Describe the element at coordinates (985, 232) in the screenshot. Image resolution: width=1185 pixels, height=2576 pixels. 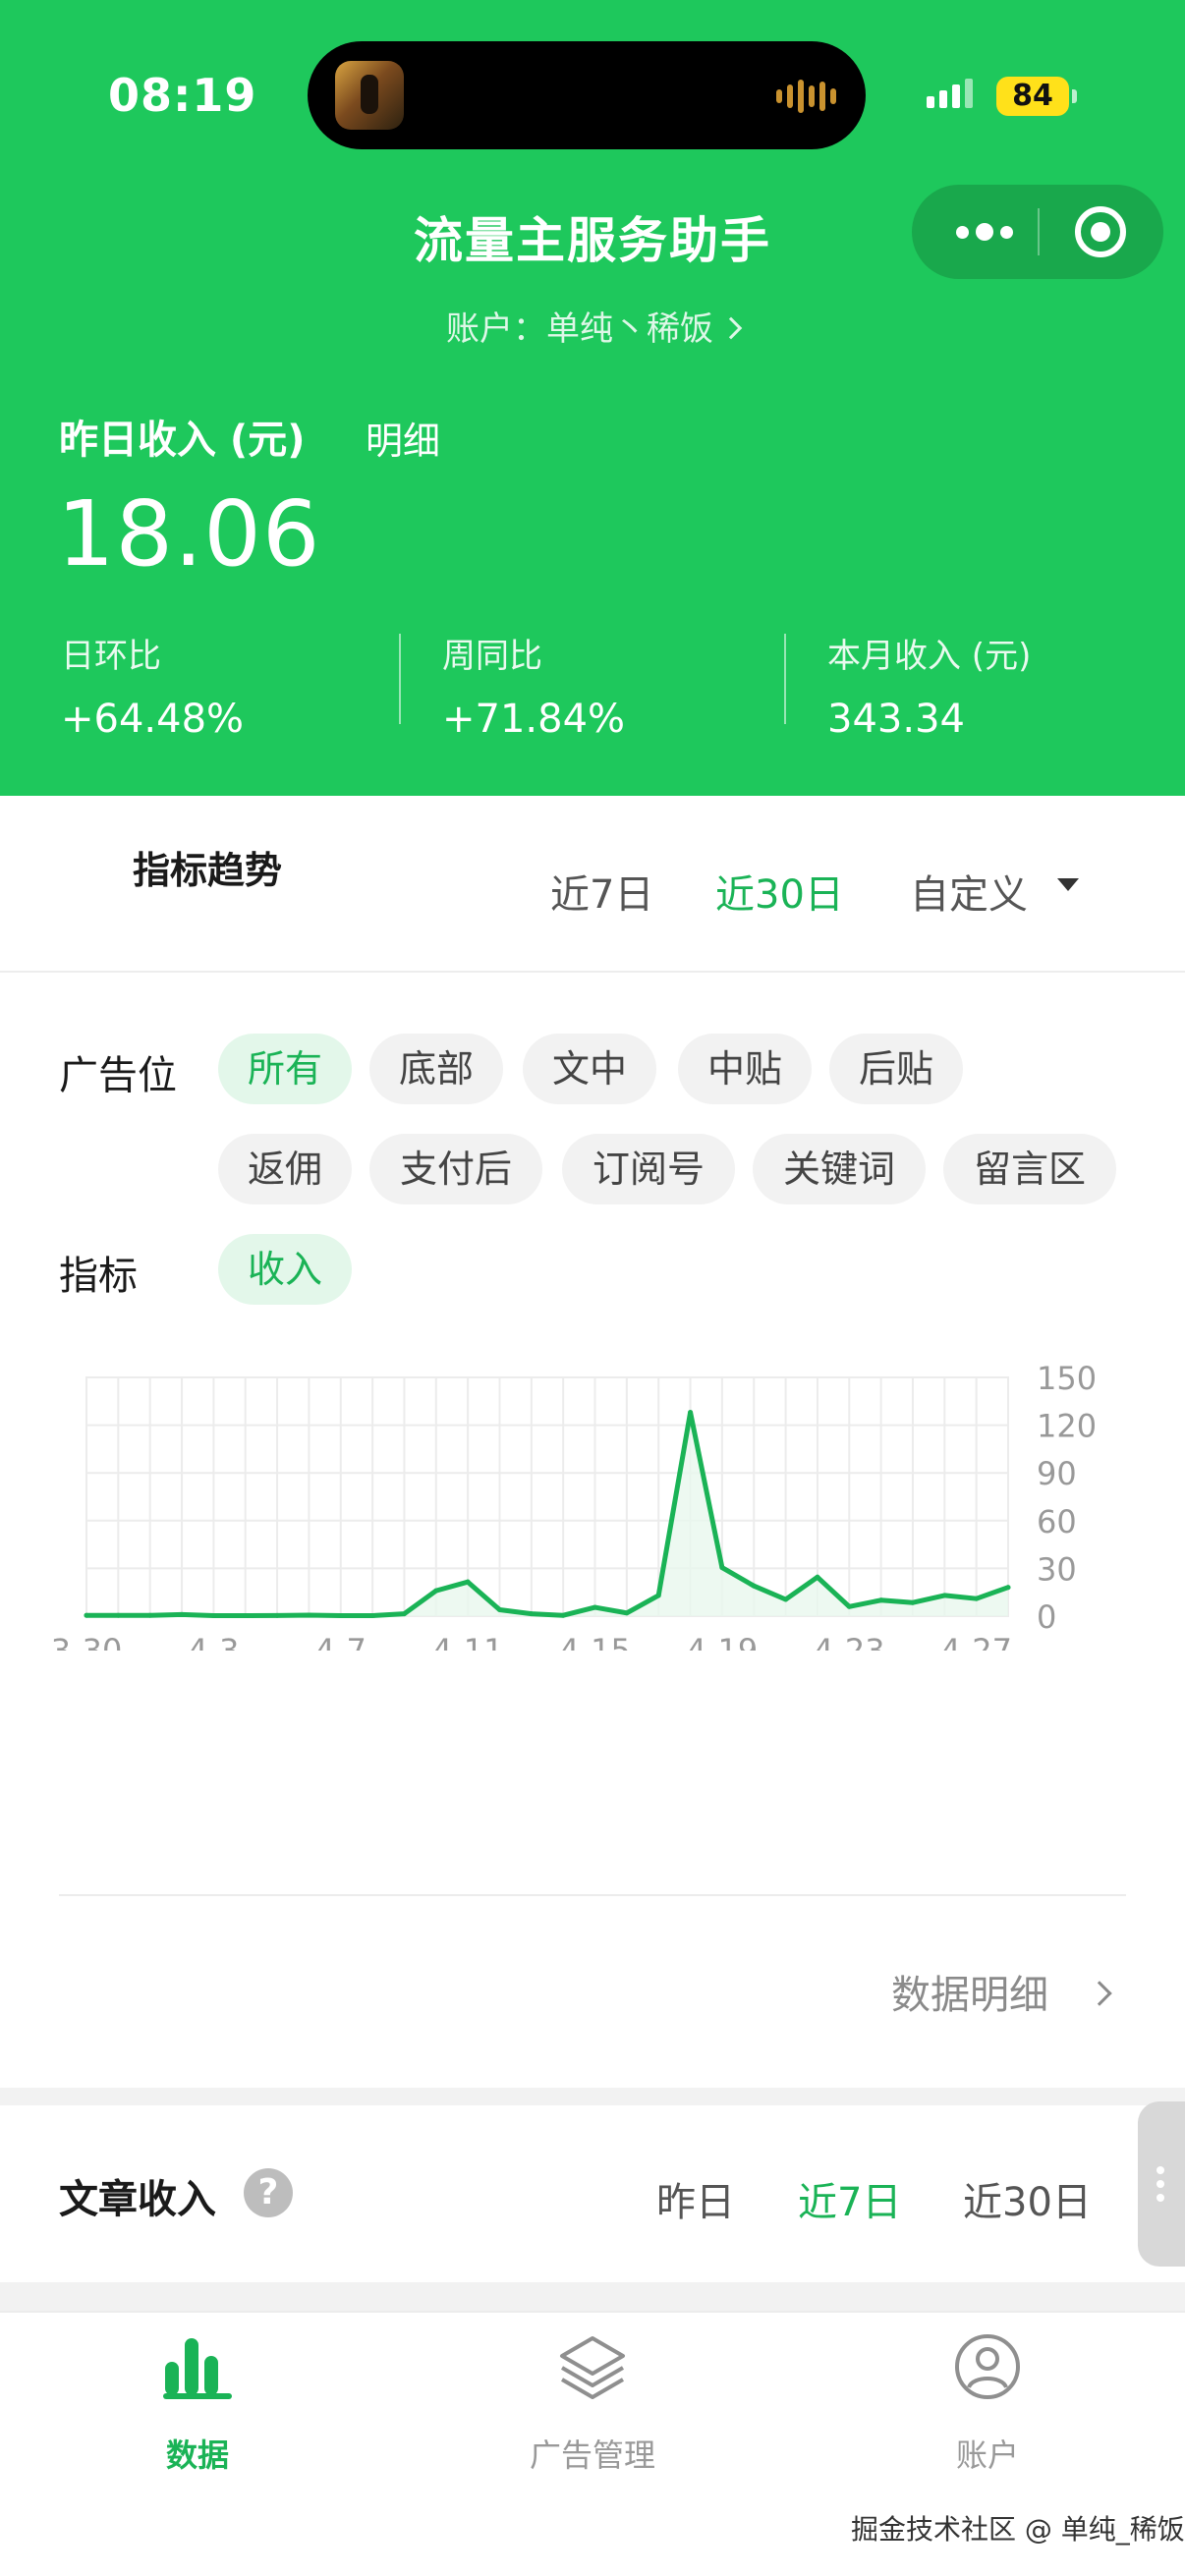
I see `more-icon` at that location.